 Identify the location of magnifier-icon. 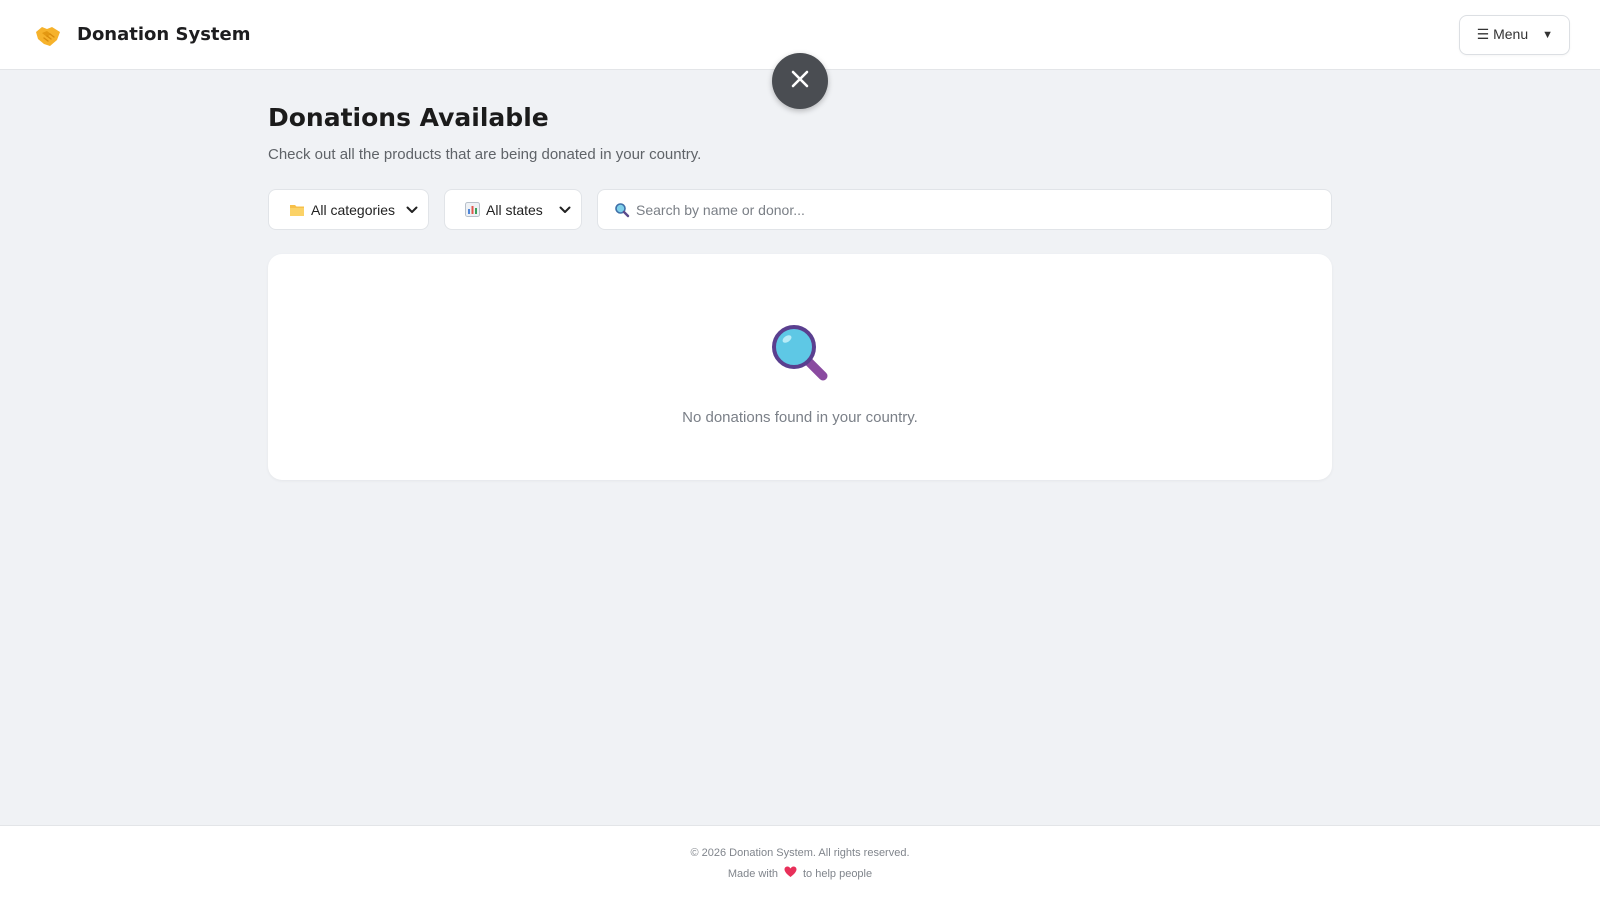
(800, 355).